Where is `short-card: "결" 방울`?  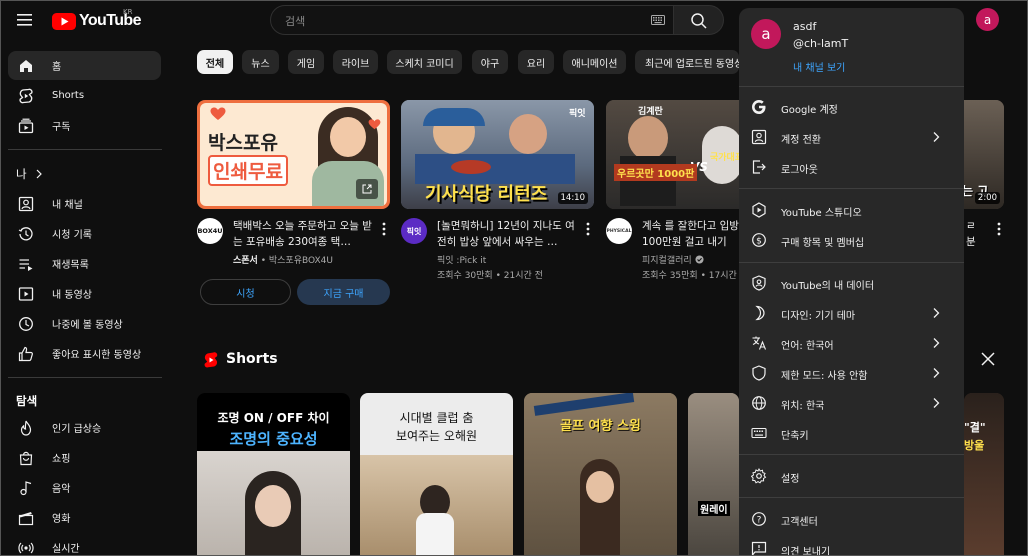 short-card: "결" 방울 is located at coordinates (984, 474).